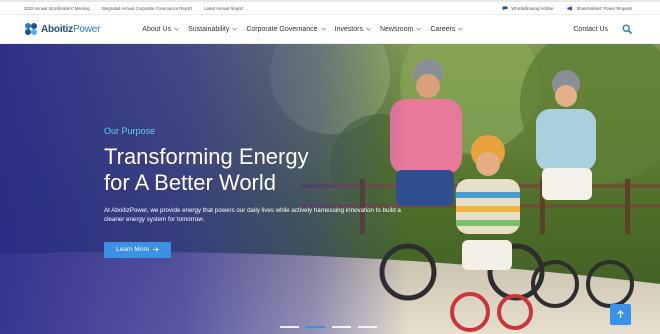 Image resolution: width=660 pixels, height=334 pixels. Describe the element at coordinates (282, 29) in the screenshot. I see `nav-corporate-governance-label: Corporate Governance` at that location.